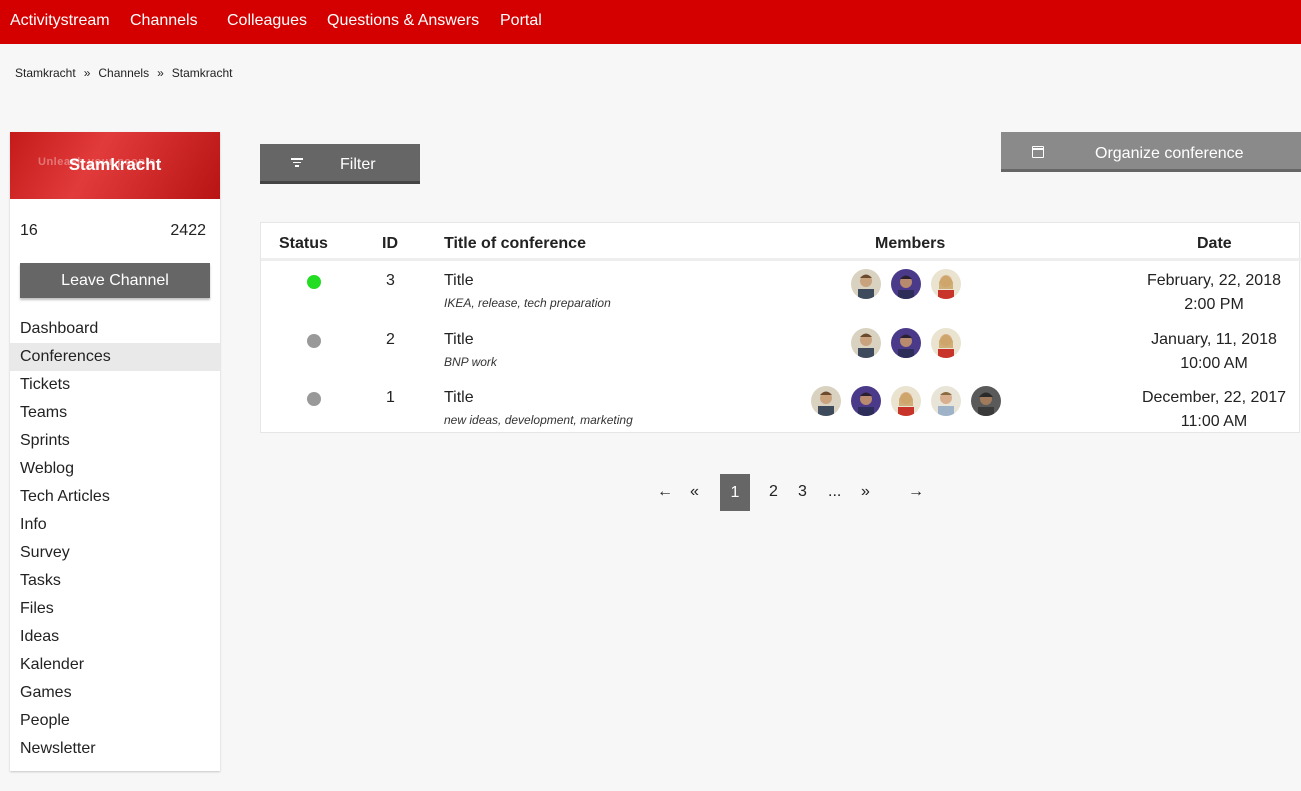 The image size is (1301, 791). Describe the element at coordinates (665, 492) in the screenshot. I see `page-first-arrow: ←` at that location.